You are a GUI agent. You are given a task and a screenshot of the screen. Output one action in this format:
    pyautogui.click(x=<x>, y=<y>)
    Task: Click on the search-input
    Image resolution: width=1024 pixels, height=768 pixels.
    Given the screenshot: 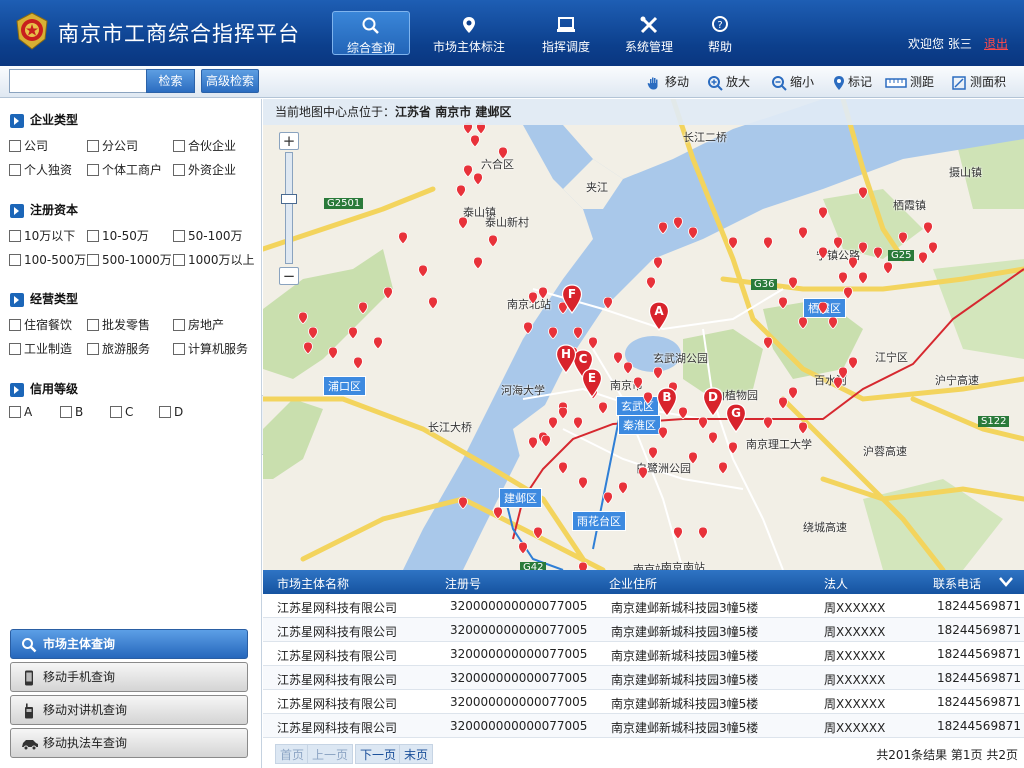 What is the action you would take?
    pyautogui.click(x=78, y=81)
    